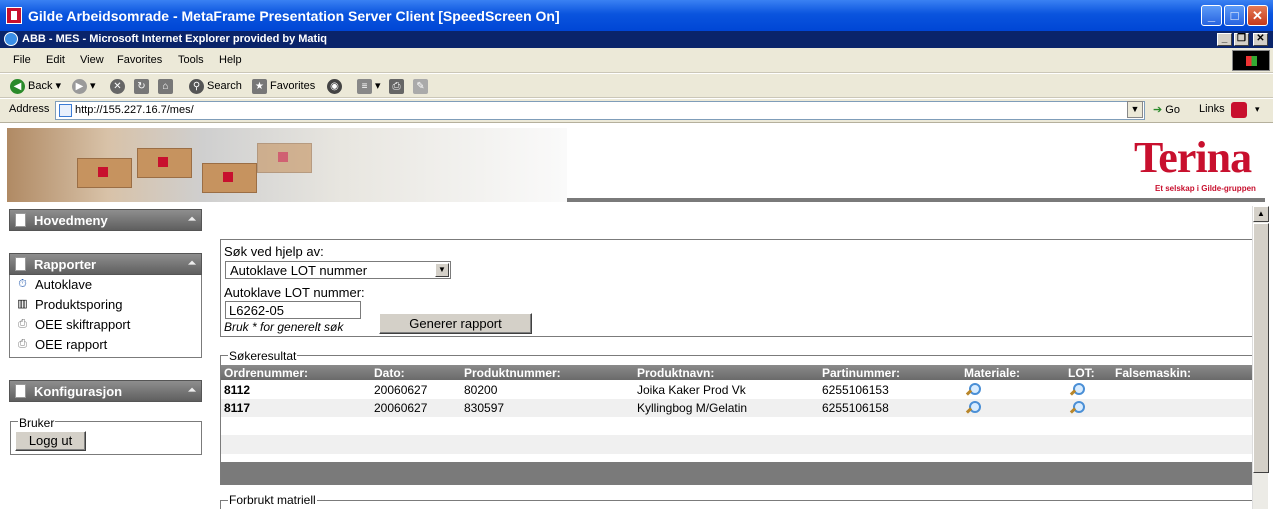  What do you see at coordinates (1153, 373) in the screenshot?
I see `column-header: Falsemaskin:` at bounding box center [1153, 373].